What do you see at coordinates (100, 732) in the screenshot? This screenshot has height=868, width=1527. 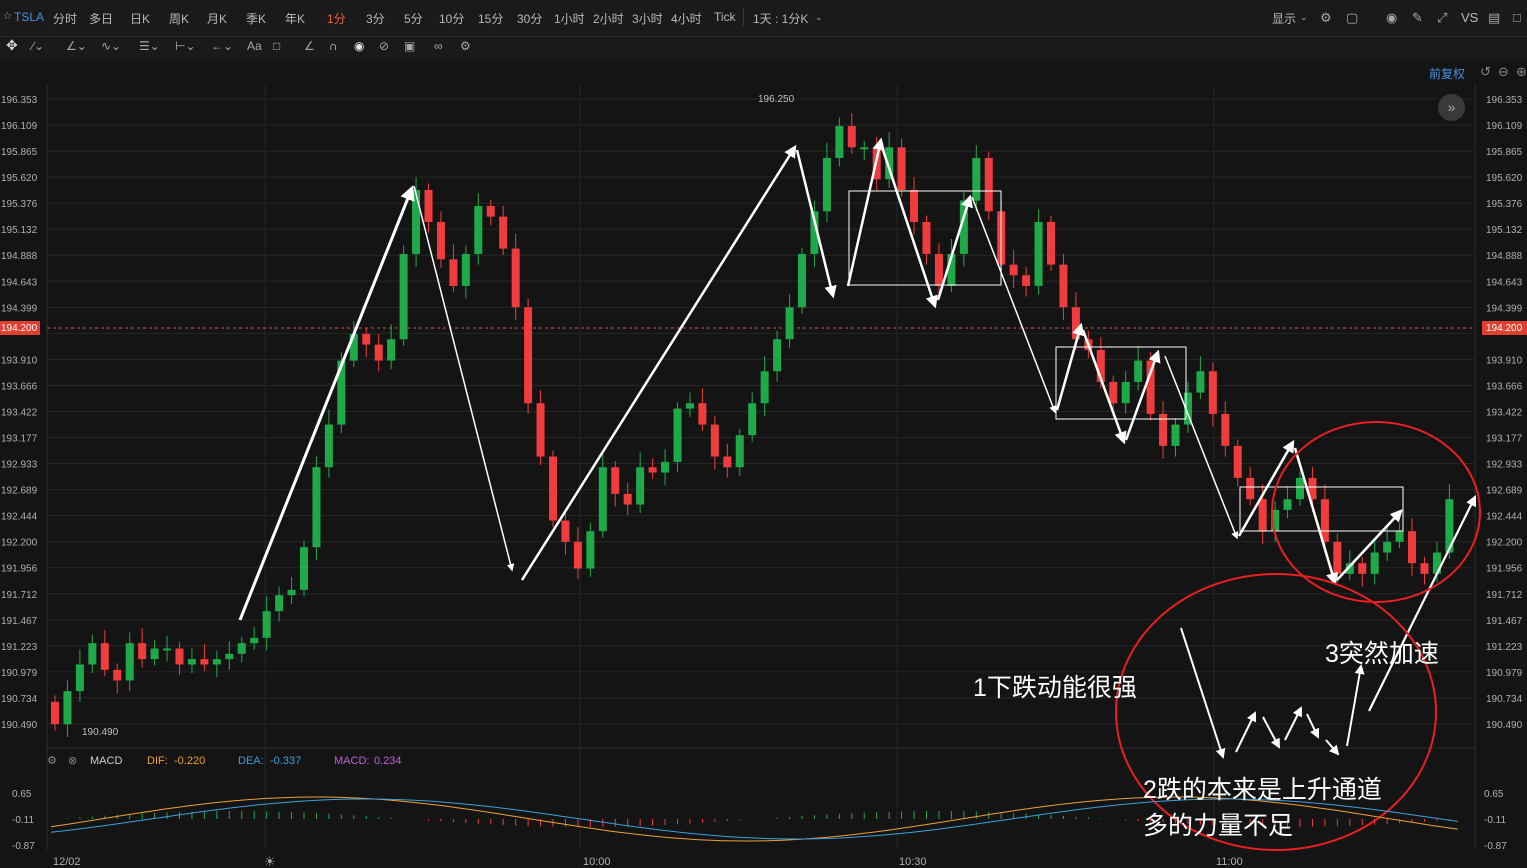 I see `low-price-label: 190.490` at bounding box center [100, 732].